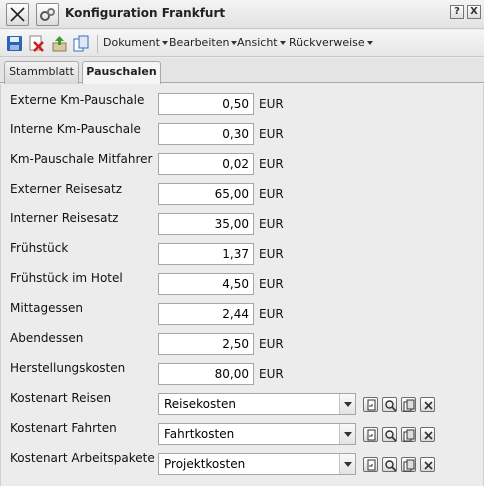  I want to click on tab-pauschalen: Pauschalen, so click(121, 73).